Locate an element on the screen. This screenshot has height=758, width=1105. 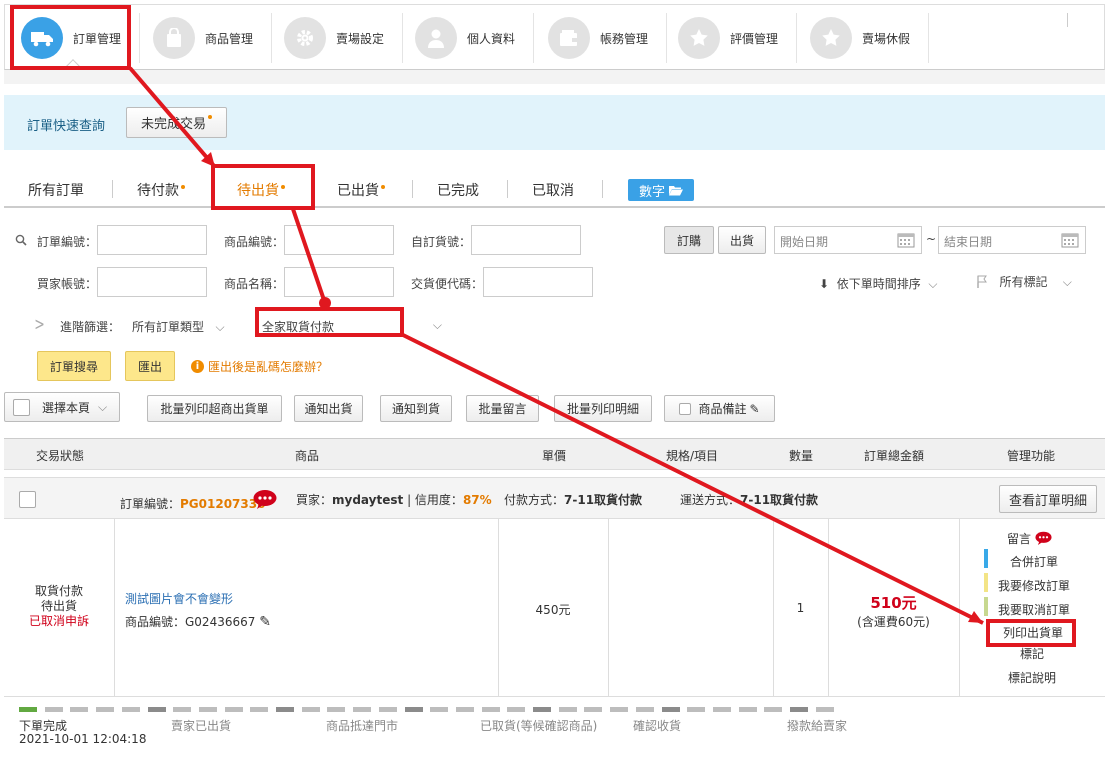
order-total-value: 510元 is located at coordinates (893, 603).